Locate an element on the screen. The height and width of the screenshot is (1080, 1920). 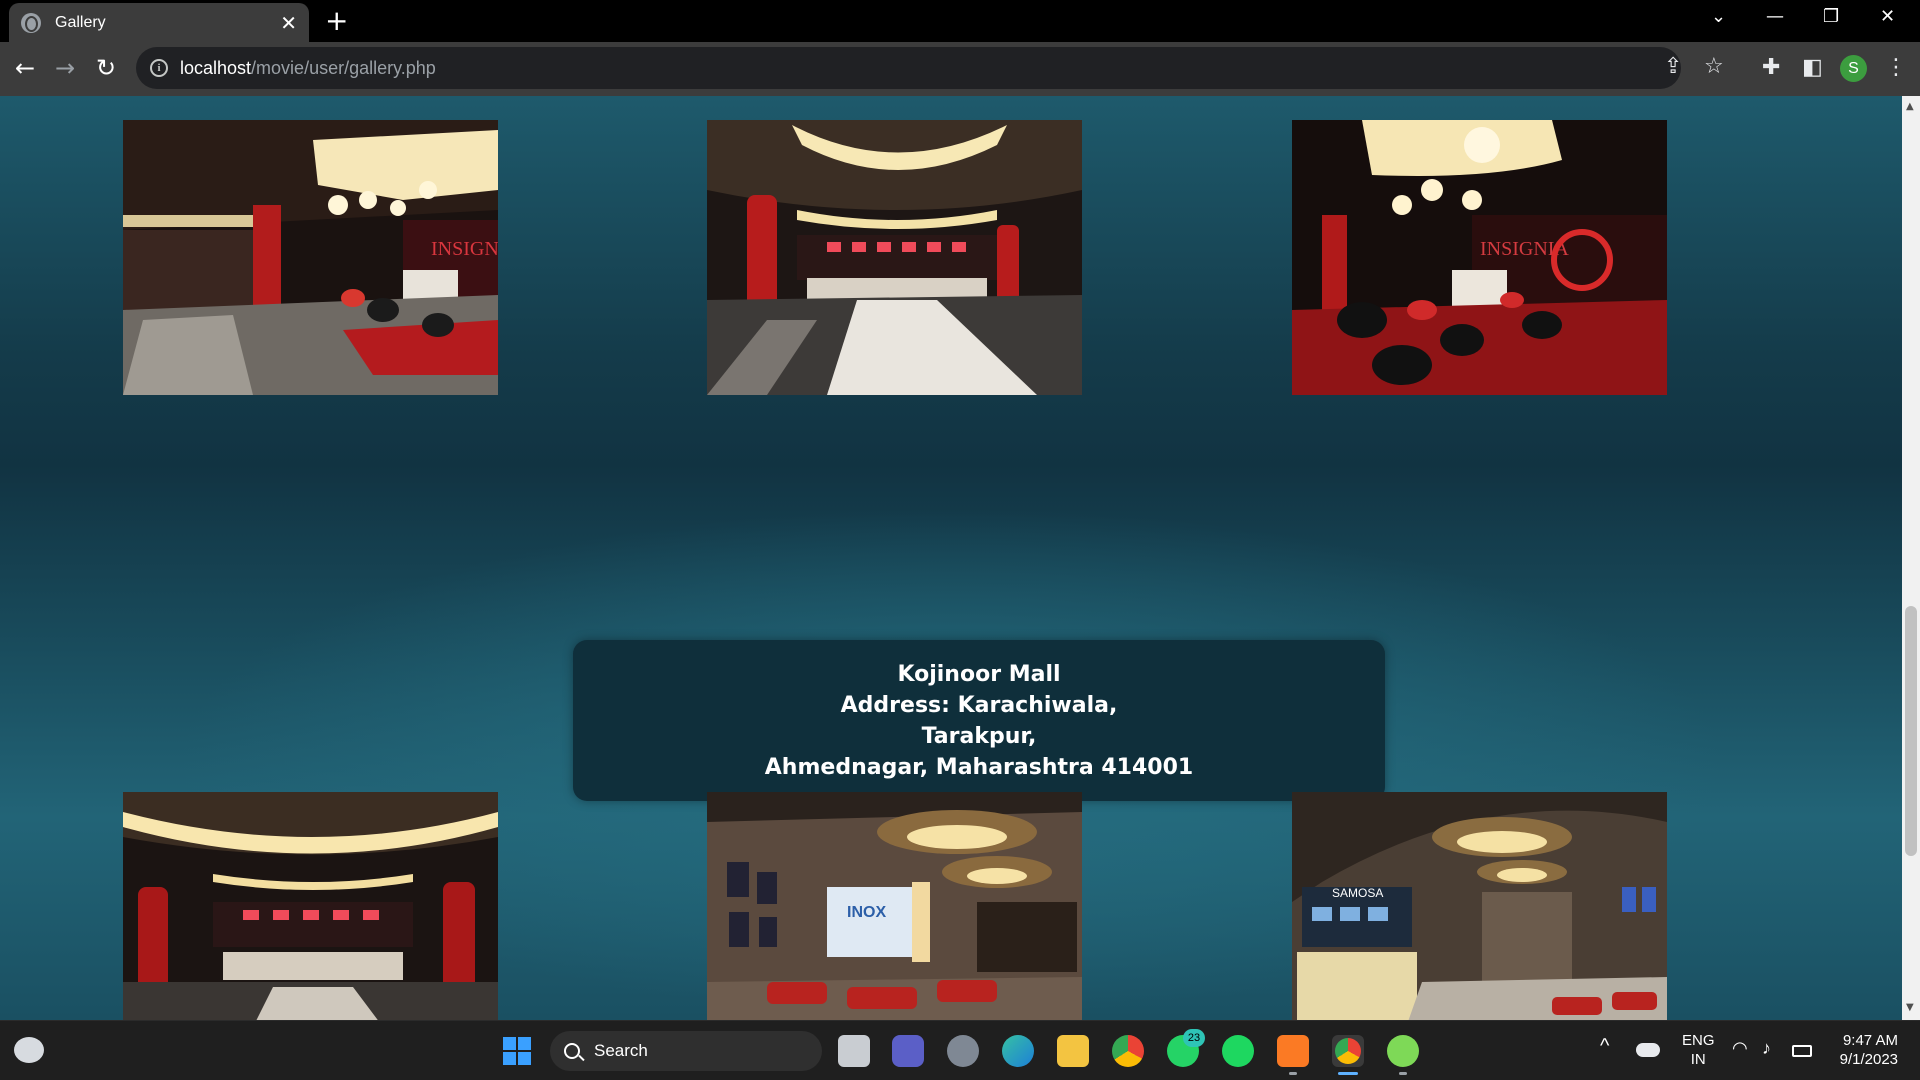
venue-name: Kojinoor Mall is located at coordinates (979, 674).